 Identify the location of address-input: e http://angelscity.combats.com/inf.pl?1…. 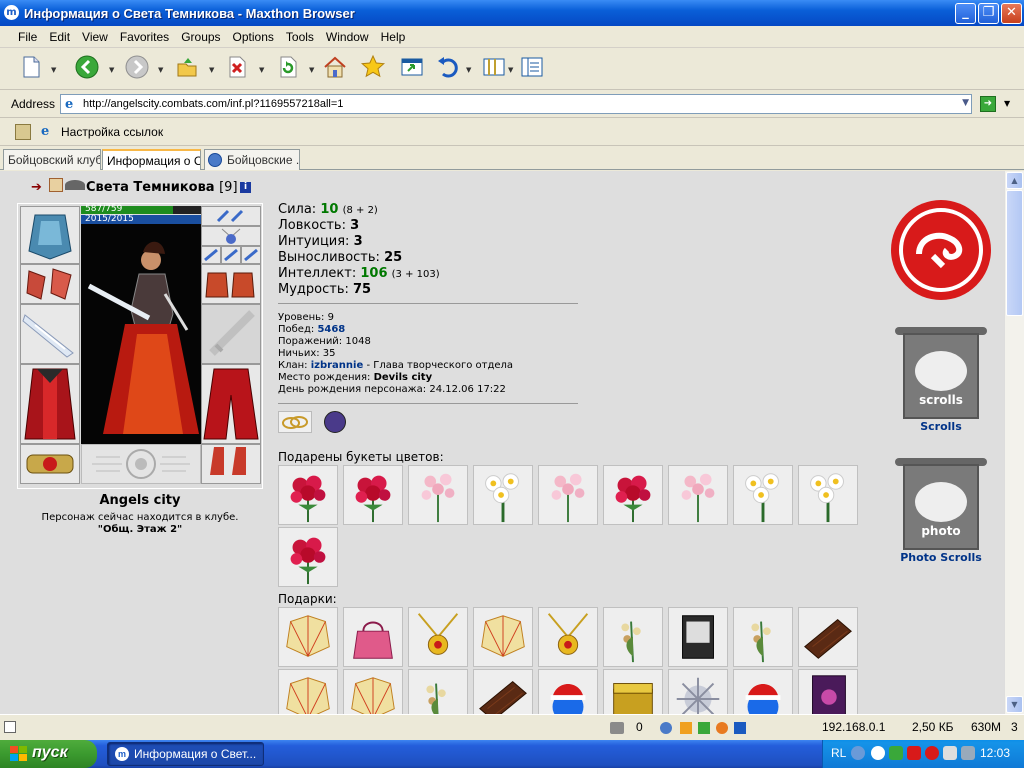
(516, 104).